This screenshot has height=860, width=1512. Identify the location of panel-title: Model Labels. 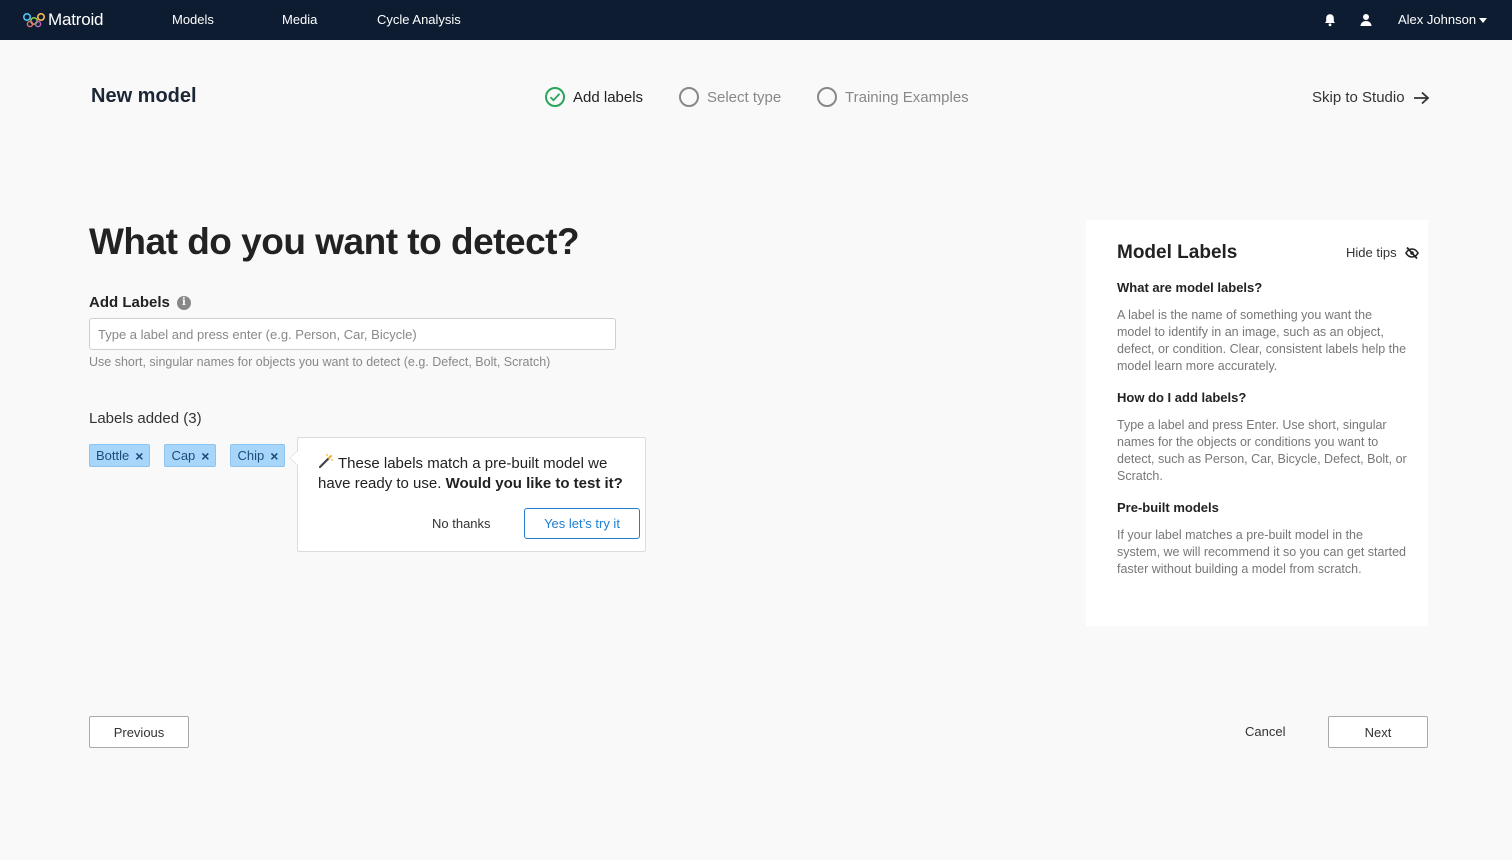
(1177, 252).